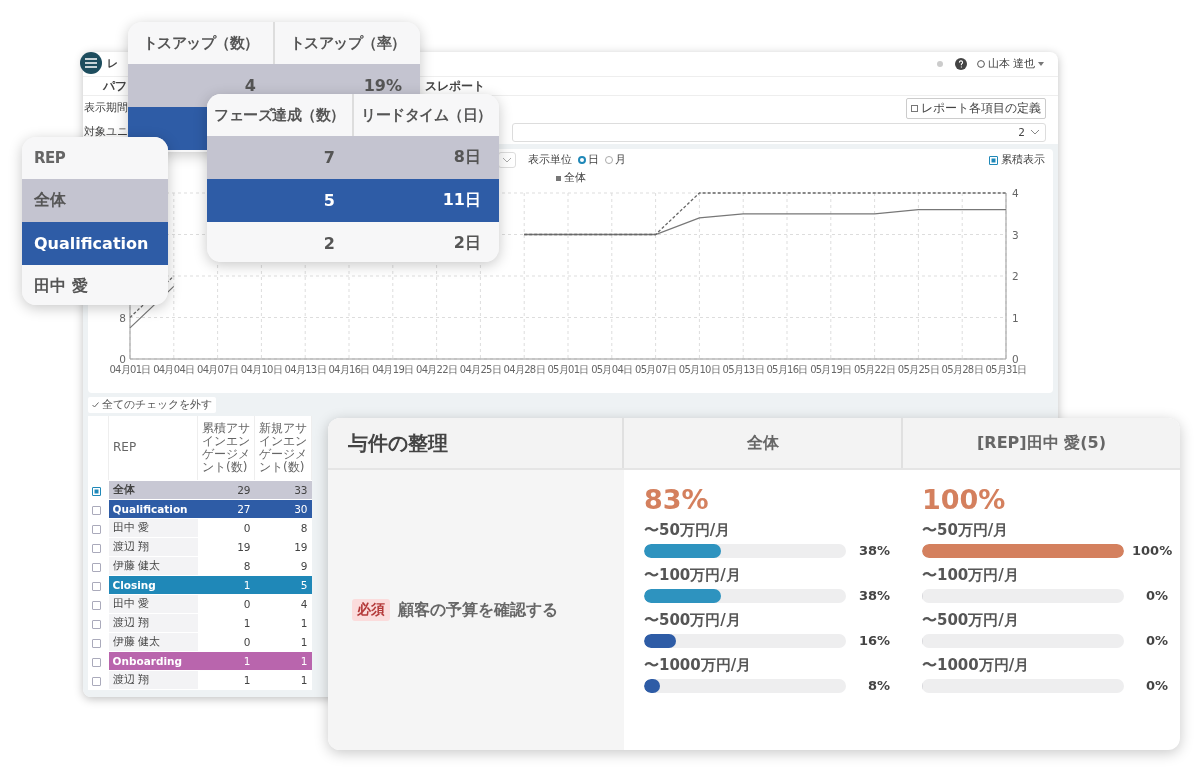  What do you see at coordinates (95, 405) in the screenshot?
I see `check-icon` at bounding box center [95, 405].